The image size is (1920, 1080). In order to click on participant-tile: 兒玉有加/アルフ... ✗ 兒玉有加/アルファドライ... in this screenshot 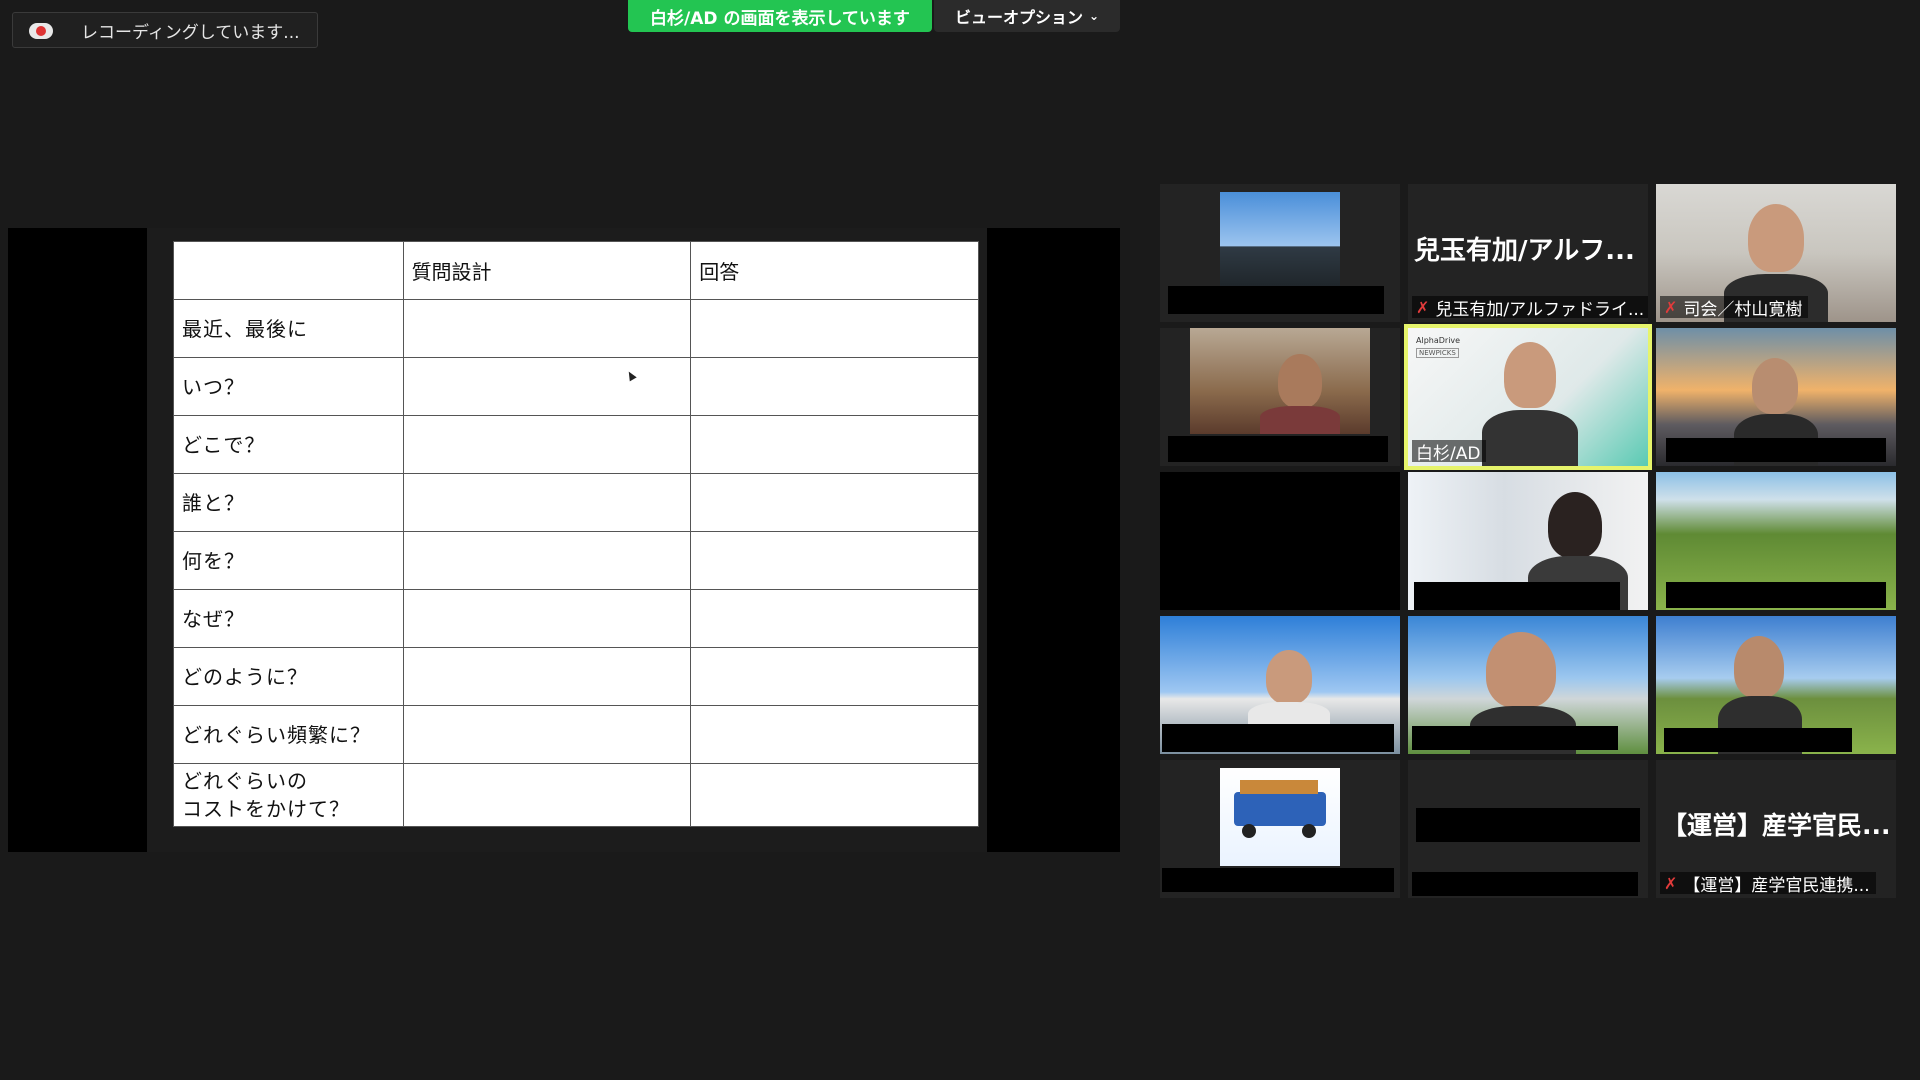, I will do `click(1528, 253)`.